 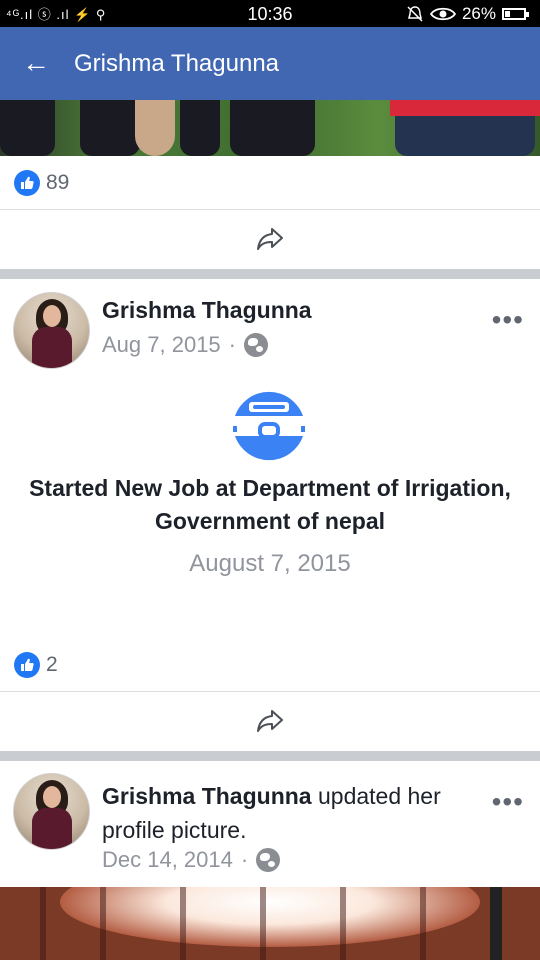 What do you see at coordinates (58, 182) in the screenshot?
I see `like-count: 89` at bounding box center [58, 182].